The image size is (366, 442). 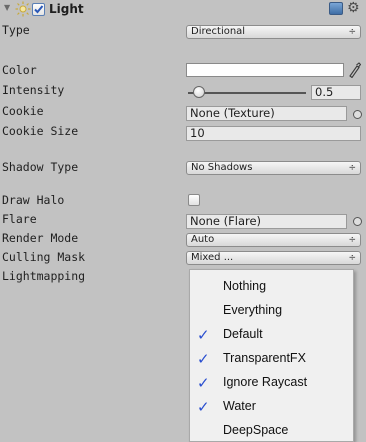 What do you see at coordinates (40, 167) in the screenshot?
I see `shadow-type-label: Shadow Type` at bounding box center [40, 167].